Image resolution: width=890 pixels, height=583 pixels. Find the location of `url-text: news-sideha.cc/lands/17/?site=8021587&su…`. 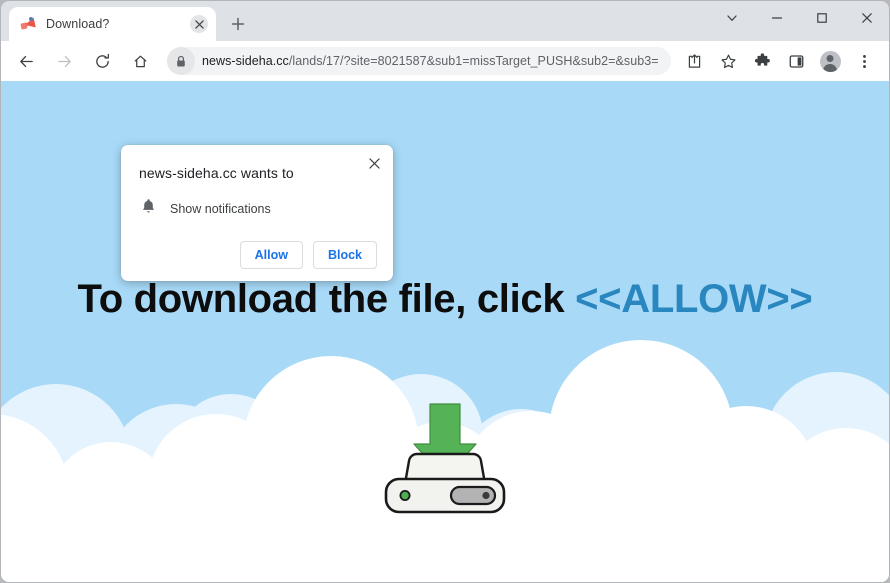

url-text: news-sideha.cc/lands/17/?site=8021587&su… is located at coordinates (430, 61).